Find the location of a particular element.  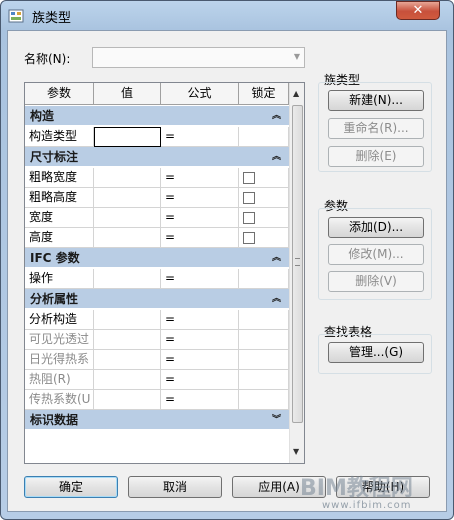

delete-parameter-button: 删除(V) is located at coordinates (376, 281).